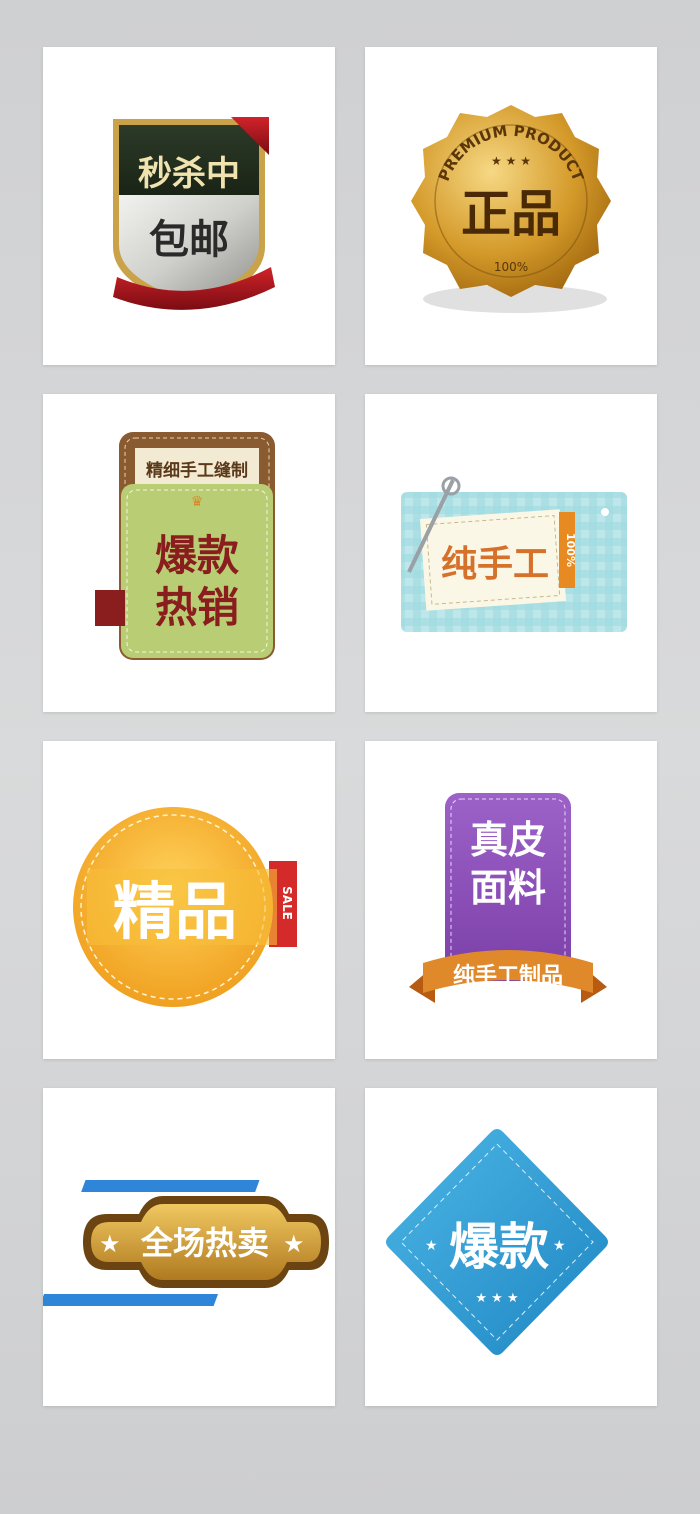  Describe the element at coordinates (197, 607) in the screenshot. I see `pocket-line2-text: 热销` at that location.